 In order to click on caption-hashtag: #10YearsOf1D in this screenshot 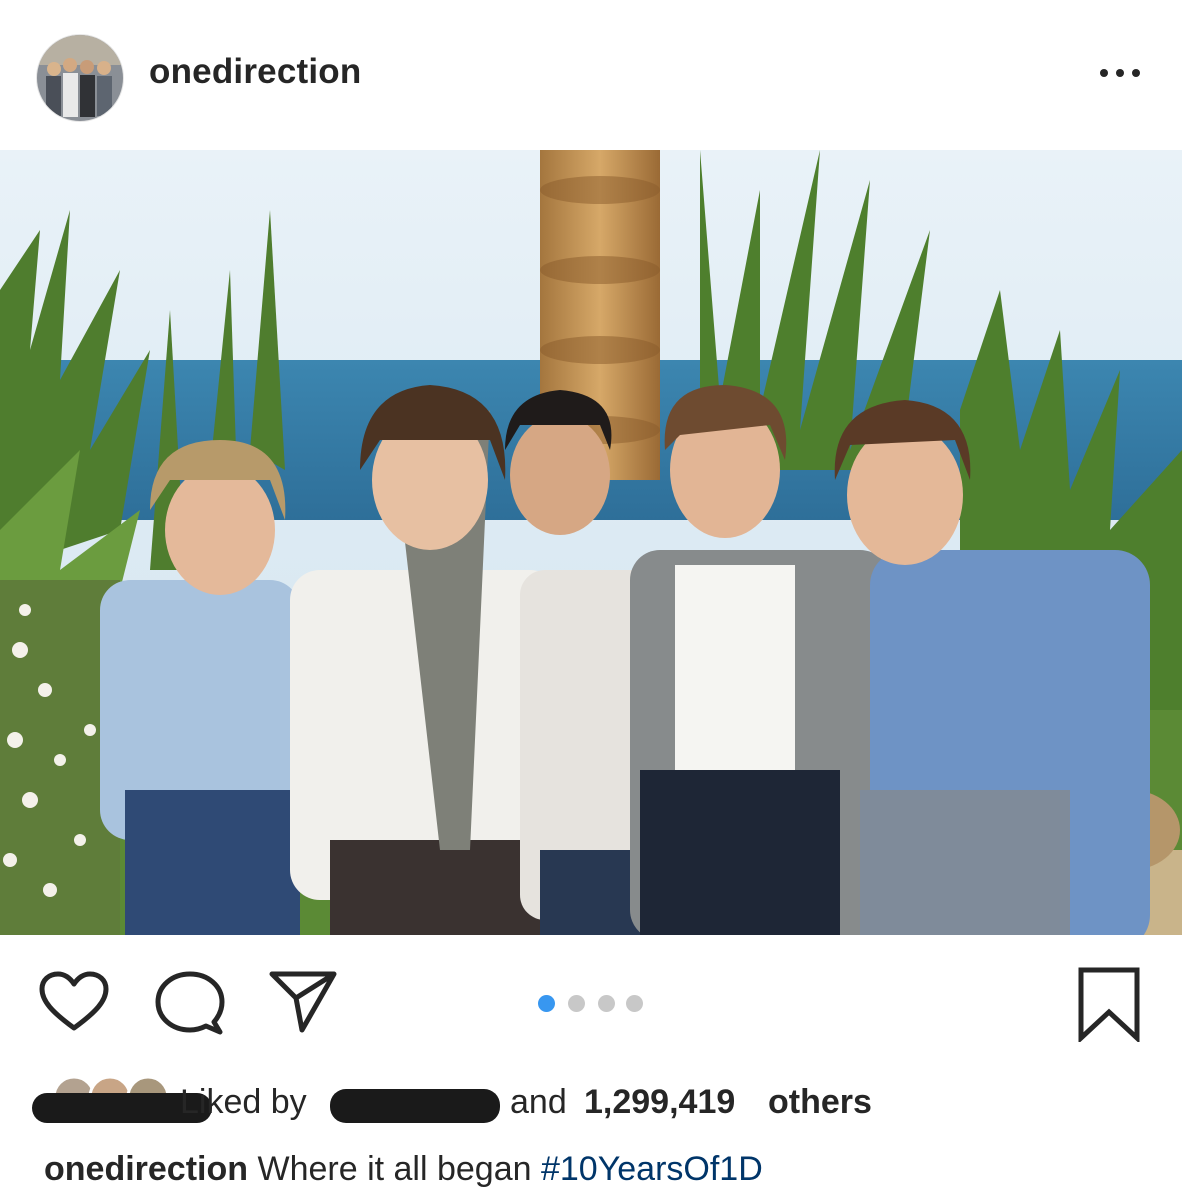, I will do `click(652, 1169)`.